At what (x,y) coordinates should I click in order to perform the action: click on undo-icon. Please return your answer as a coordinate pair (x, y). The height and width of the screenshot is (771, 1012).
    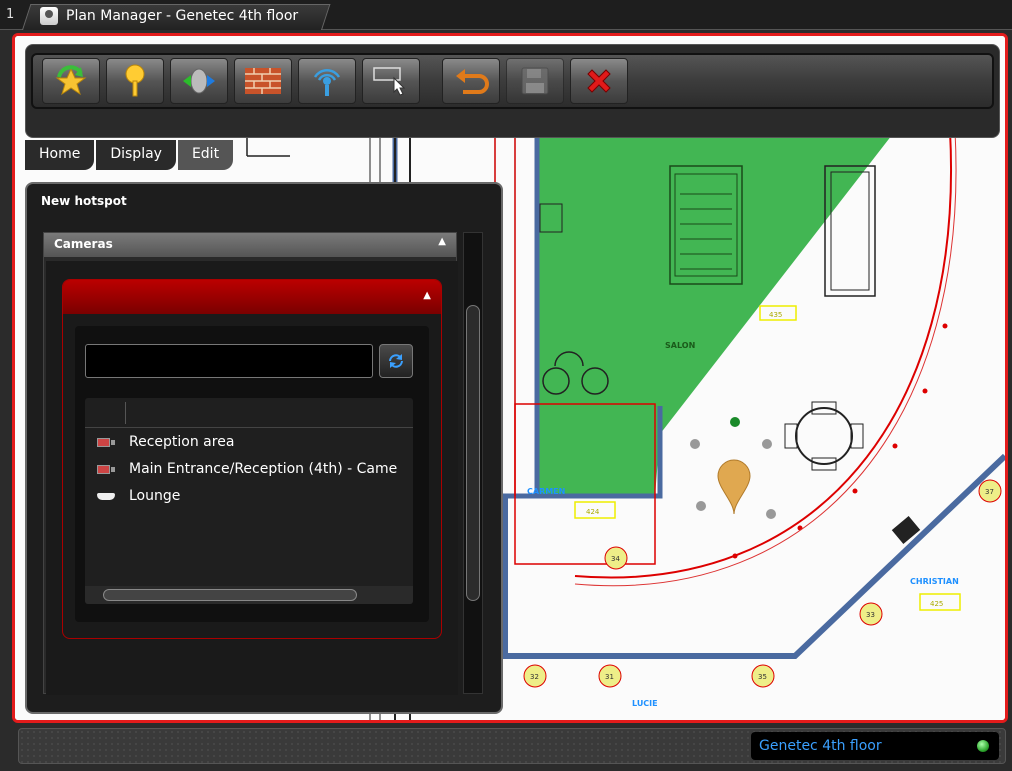
    Looking at the image, I should click on (472, 81).